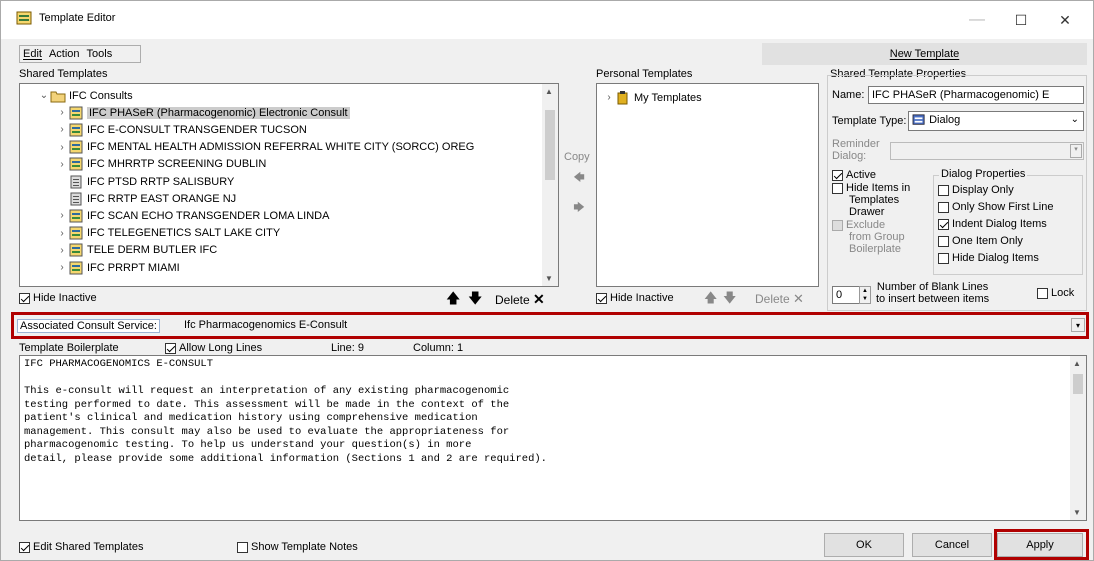  What do you see at coordinates (579, 208) in the screenshot?
I see `copy-right-arrow-icon: 🡆` at bounding box center [579, 208].